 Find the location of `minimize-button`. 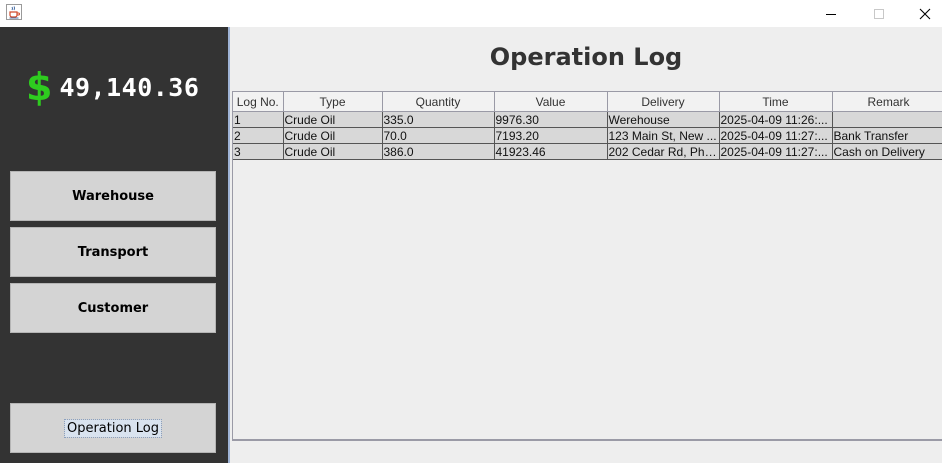

minimize-button is located at coordinates (831, 13).